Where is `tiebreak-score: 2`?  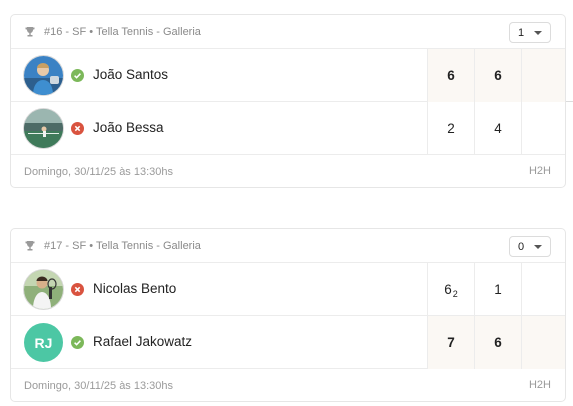 tiebreak-score: 2 is located at coordinates (455, 293).